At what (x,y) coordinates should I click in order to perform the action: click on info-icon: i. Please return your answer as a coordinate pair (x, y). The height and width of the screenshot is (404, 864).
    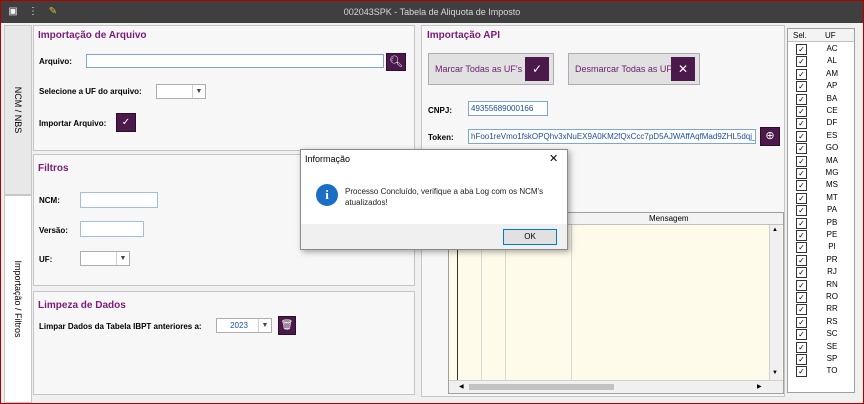
    Looking at the image, I should click on (327, 195).